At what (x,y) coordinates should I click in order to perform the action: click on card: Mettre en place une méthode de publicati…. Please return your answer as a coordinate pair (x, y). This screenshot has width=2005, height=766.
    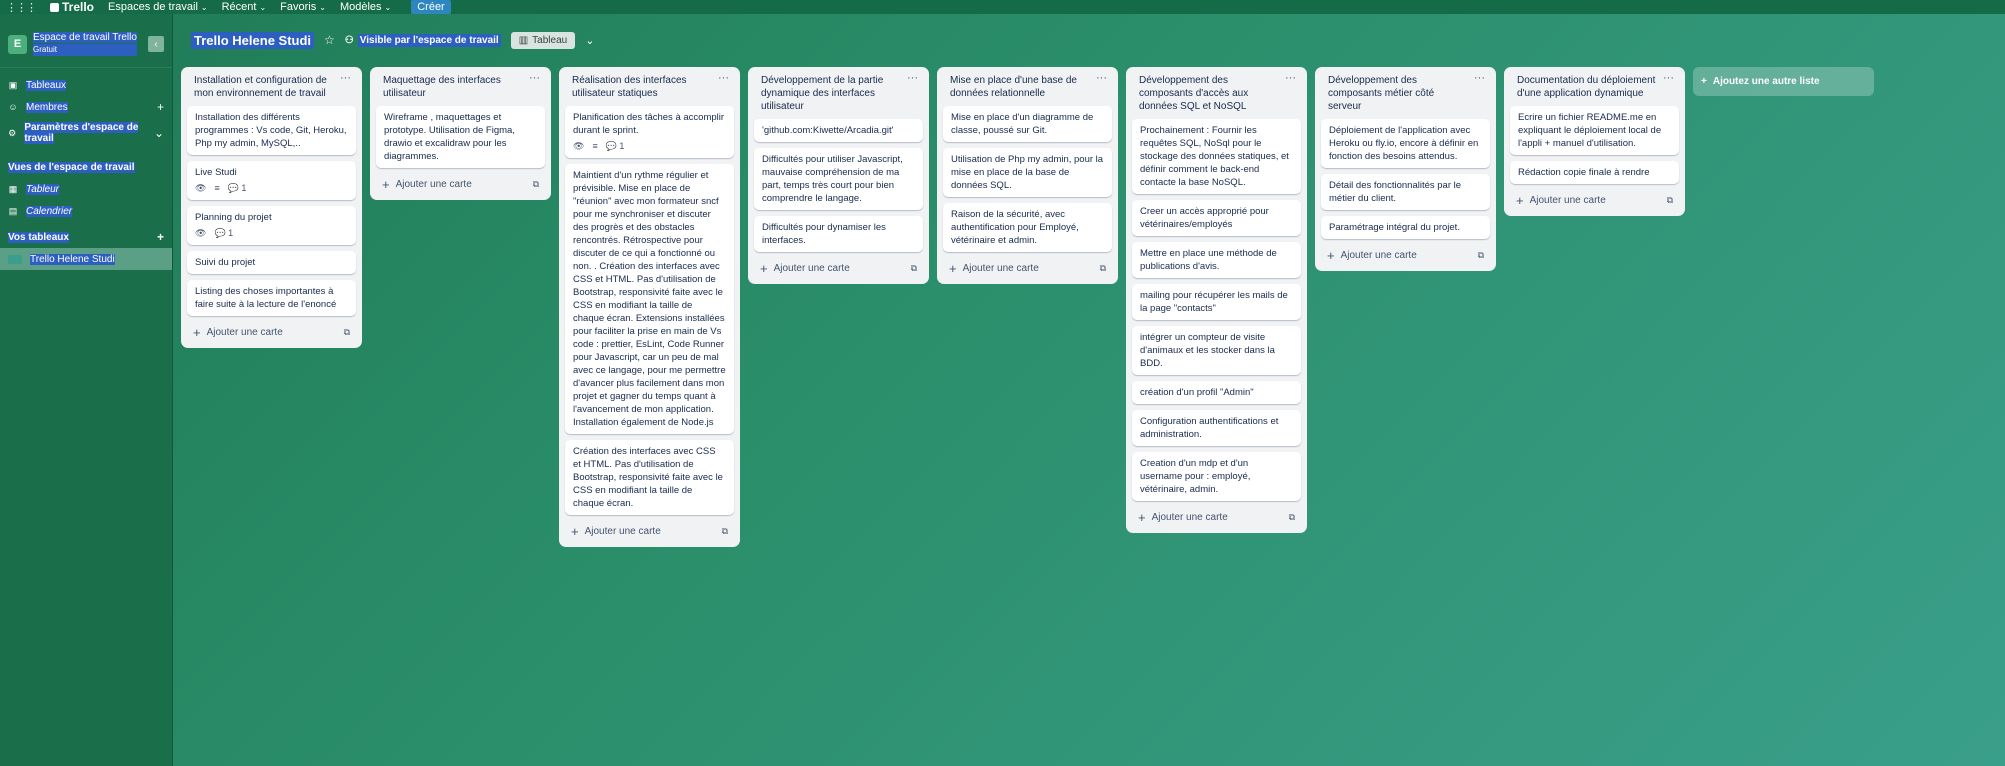
    Looking at the image, I should click on (1216, 260).